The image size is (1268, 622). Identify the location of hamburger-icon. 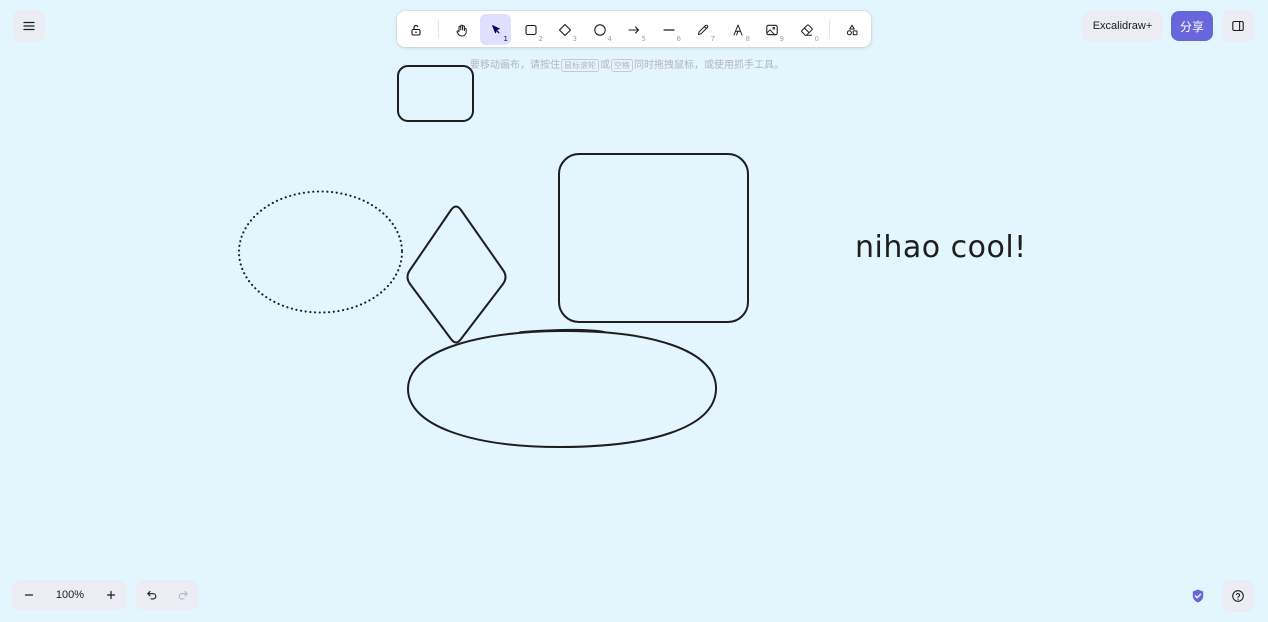
(29, 26).